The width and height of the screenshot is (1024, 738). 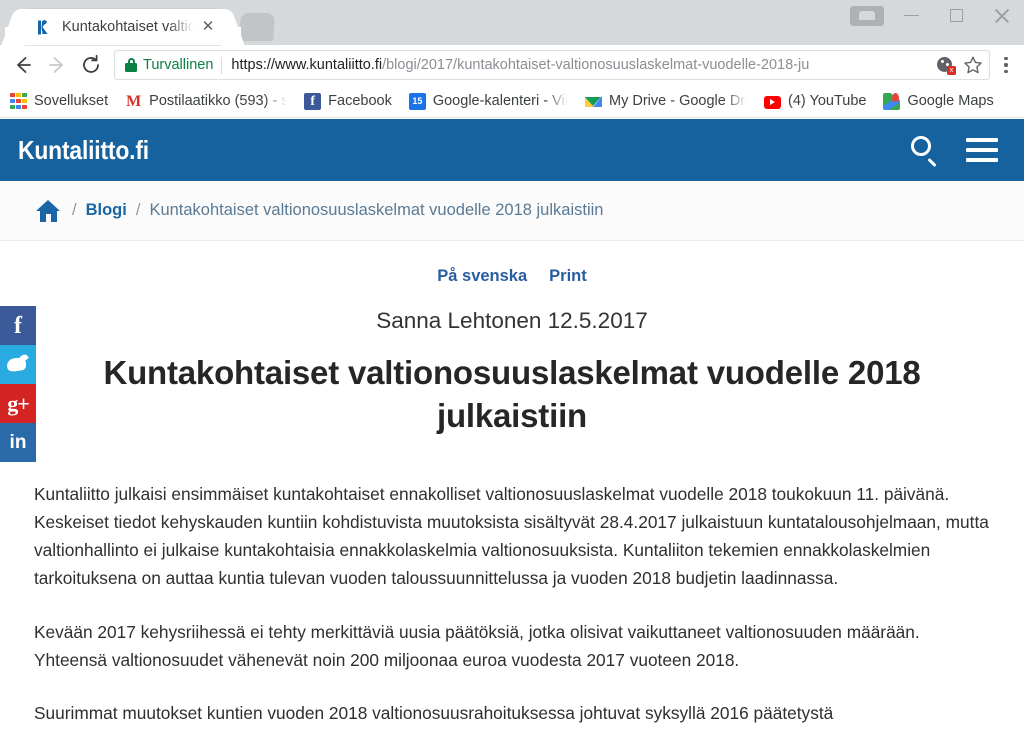 I want to click on bookmark-label: My Drive - Google Dri, so click(x=677, y=101).